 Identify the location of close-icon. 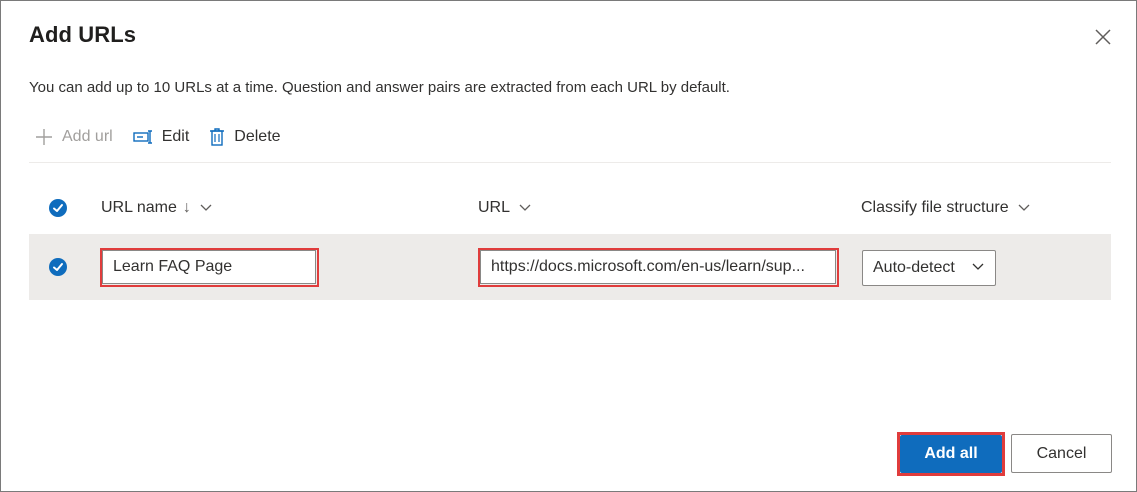
(1103, 37).